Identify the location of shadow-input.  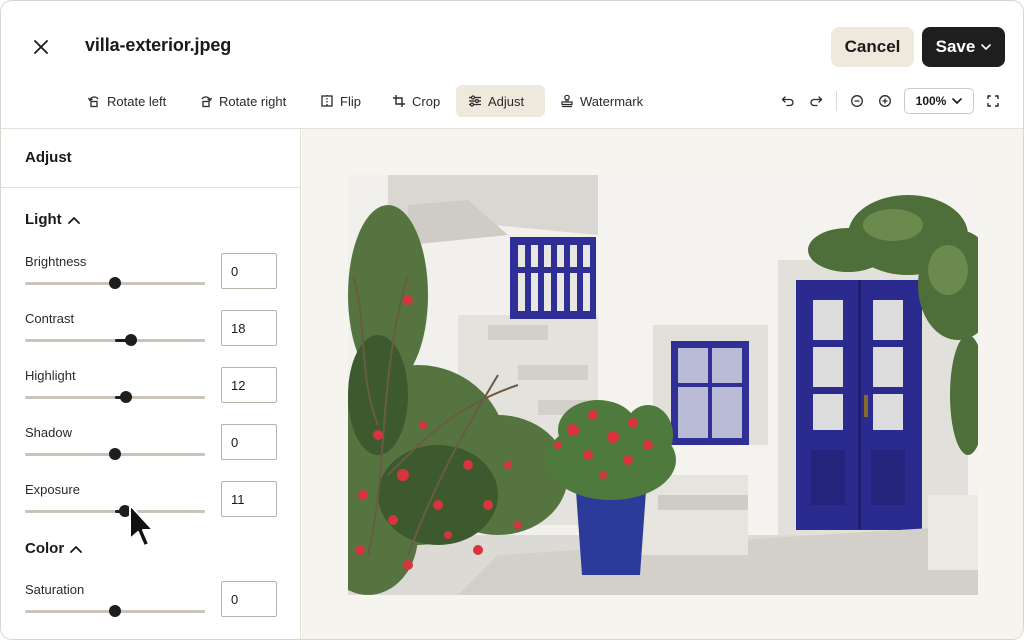
(249, 442).